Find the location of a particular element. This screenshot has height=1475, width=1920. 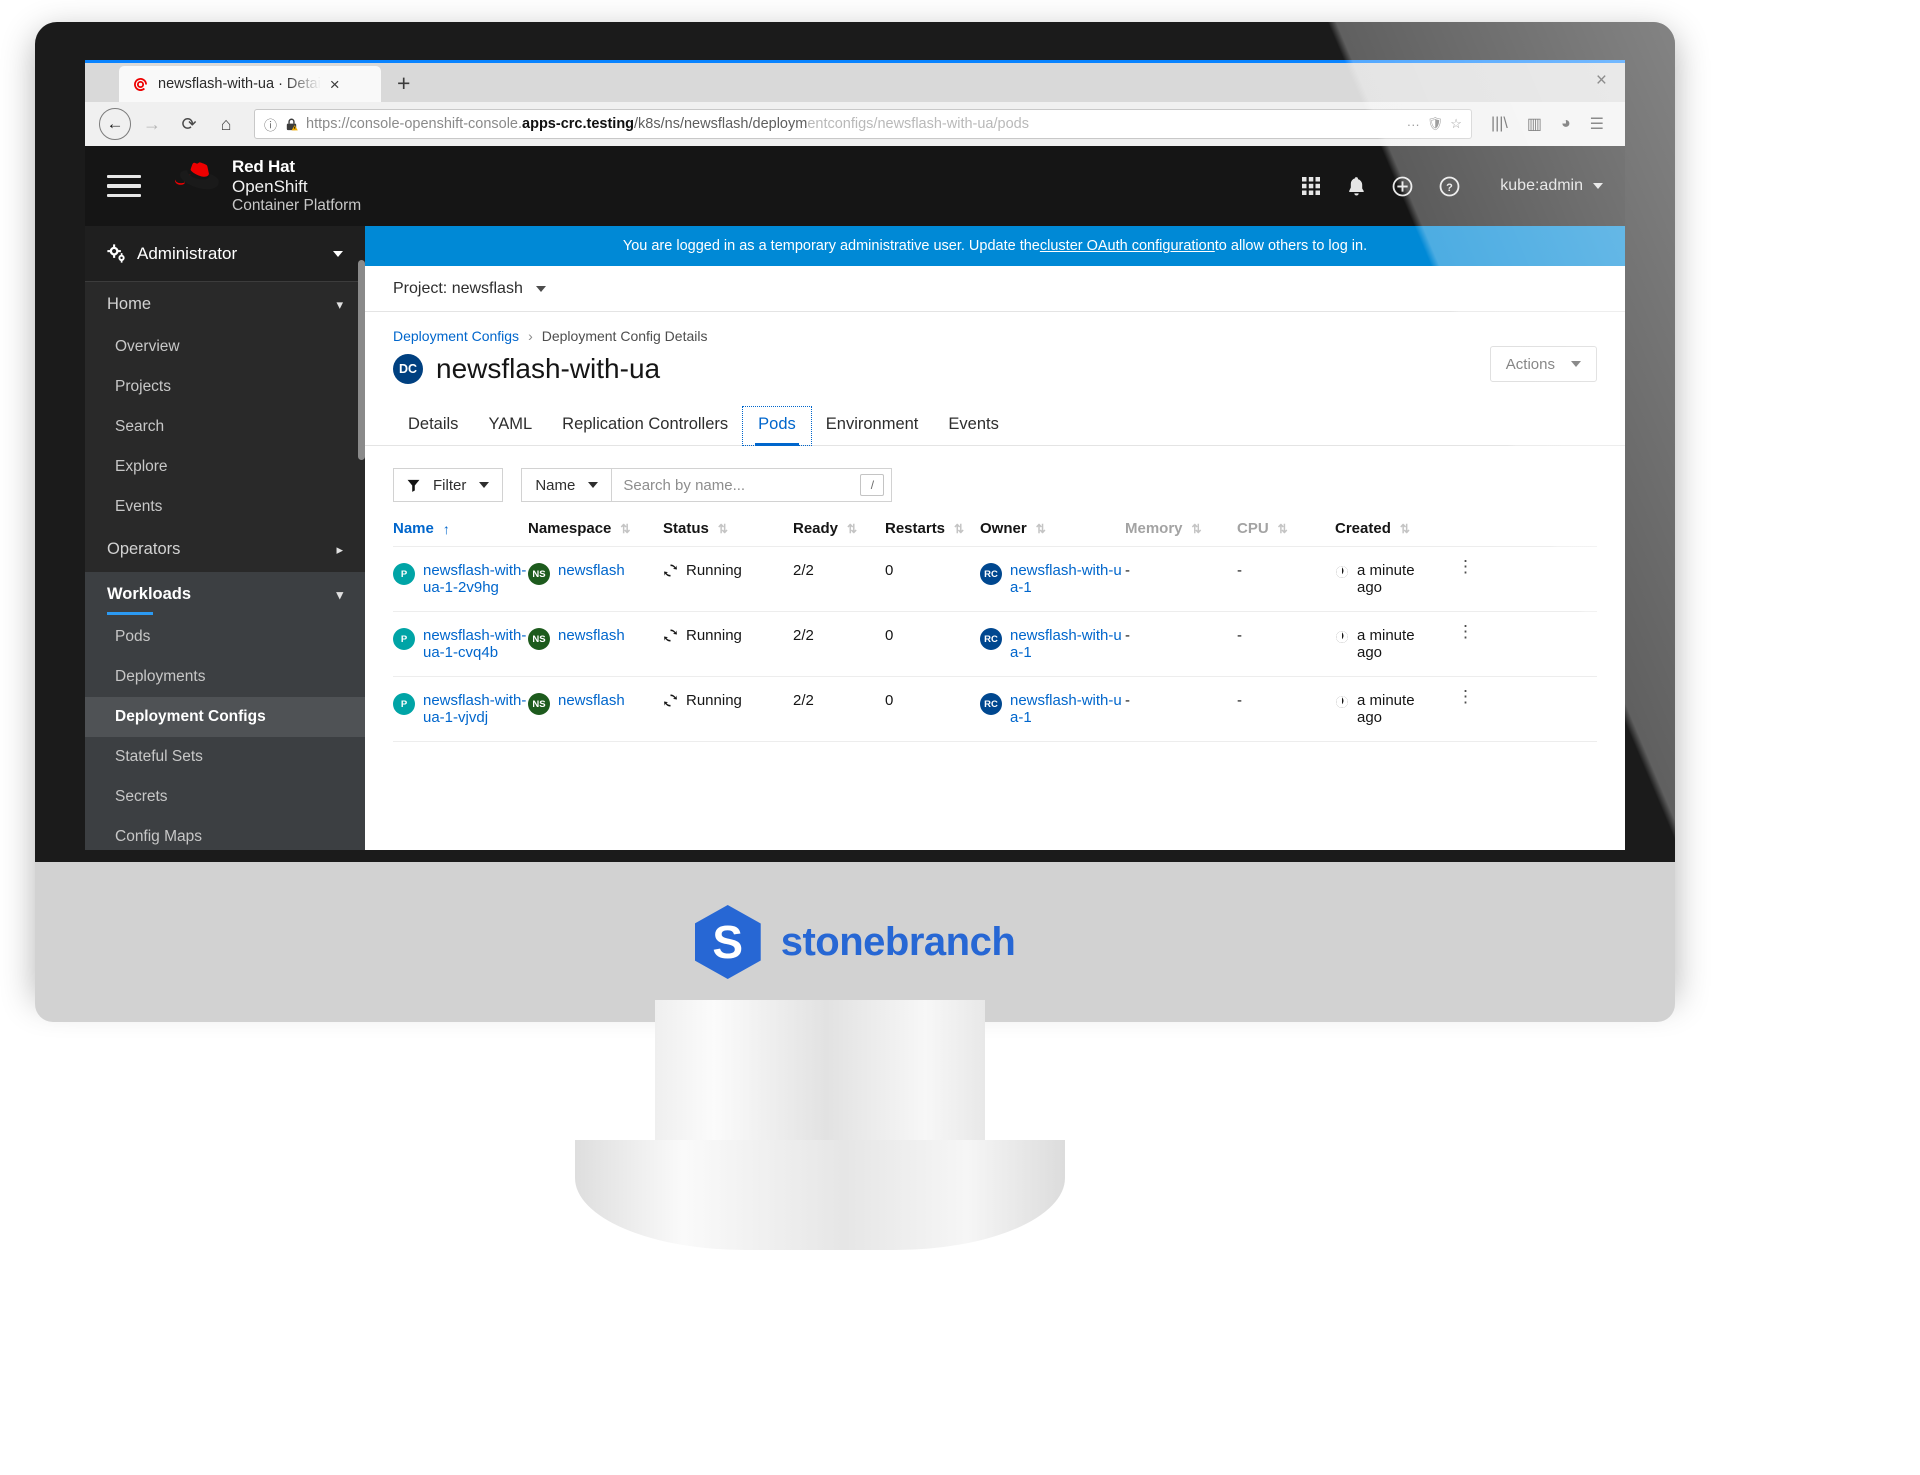

filter-label: Filter is located at coordinates (450, 485).